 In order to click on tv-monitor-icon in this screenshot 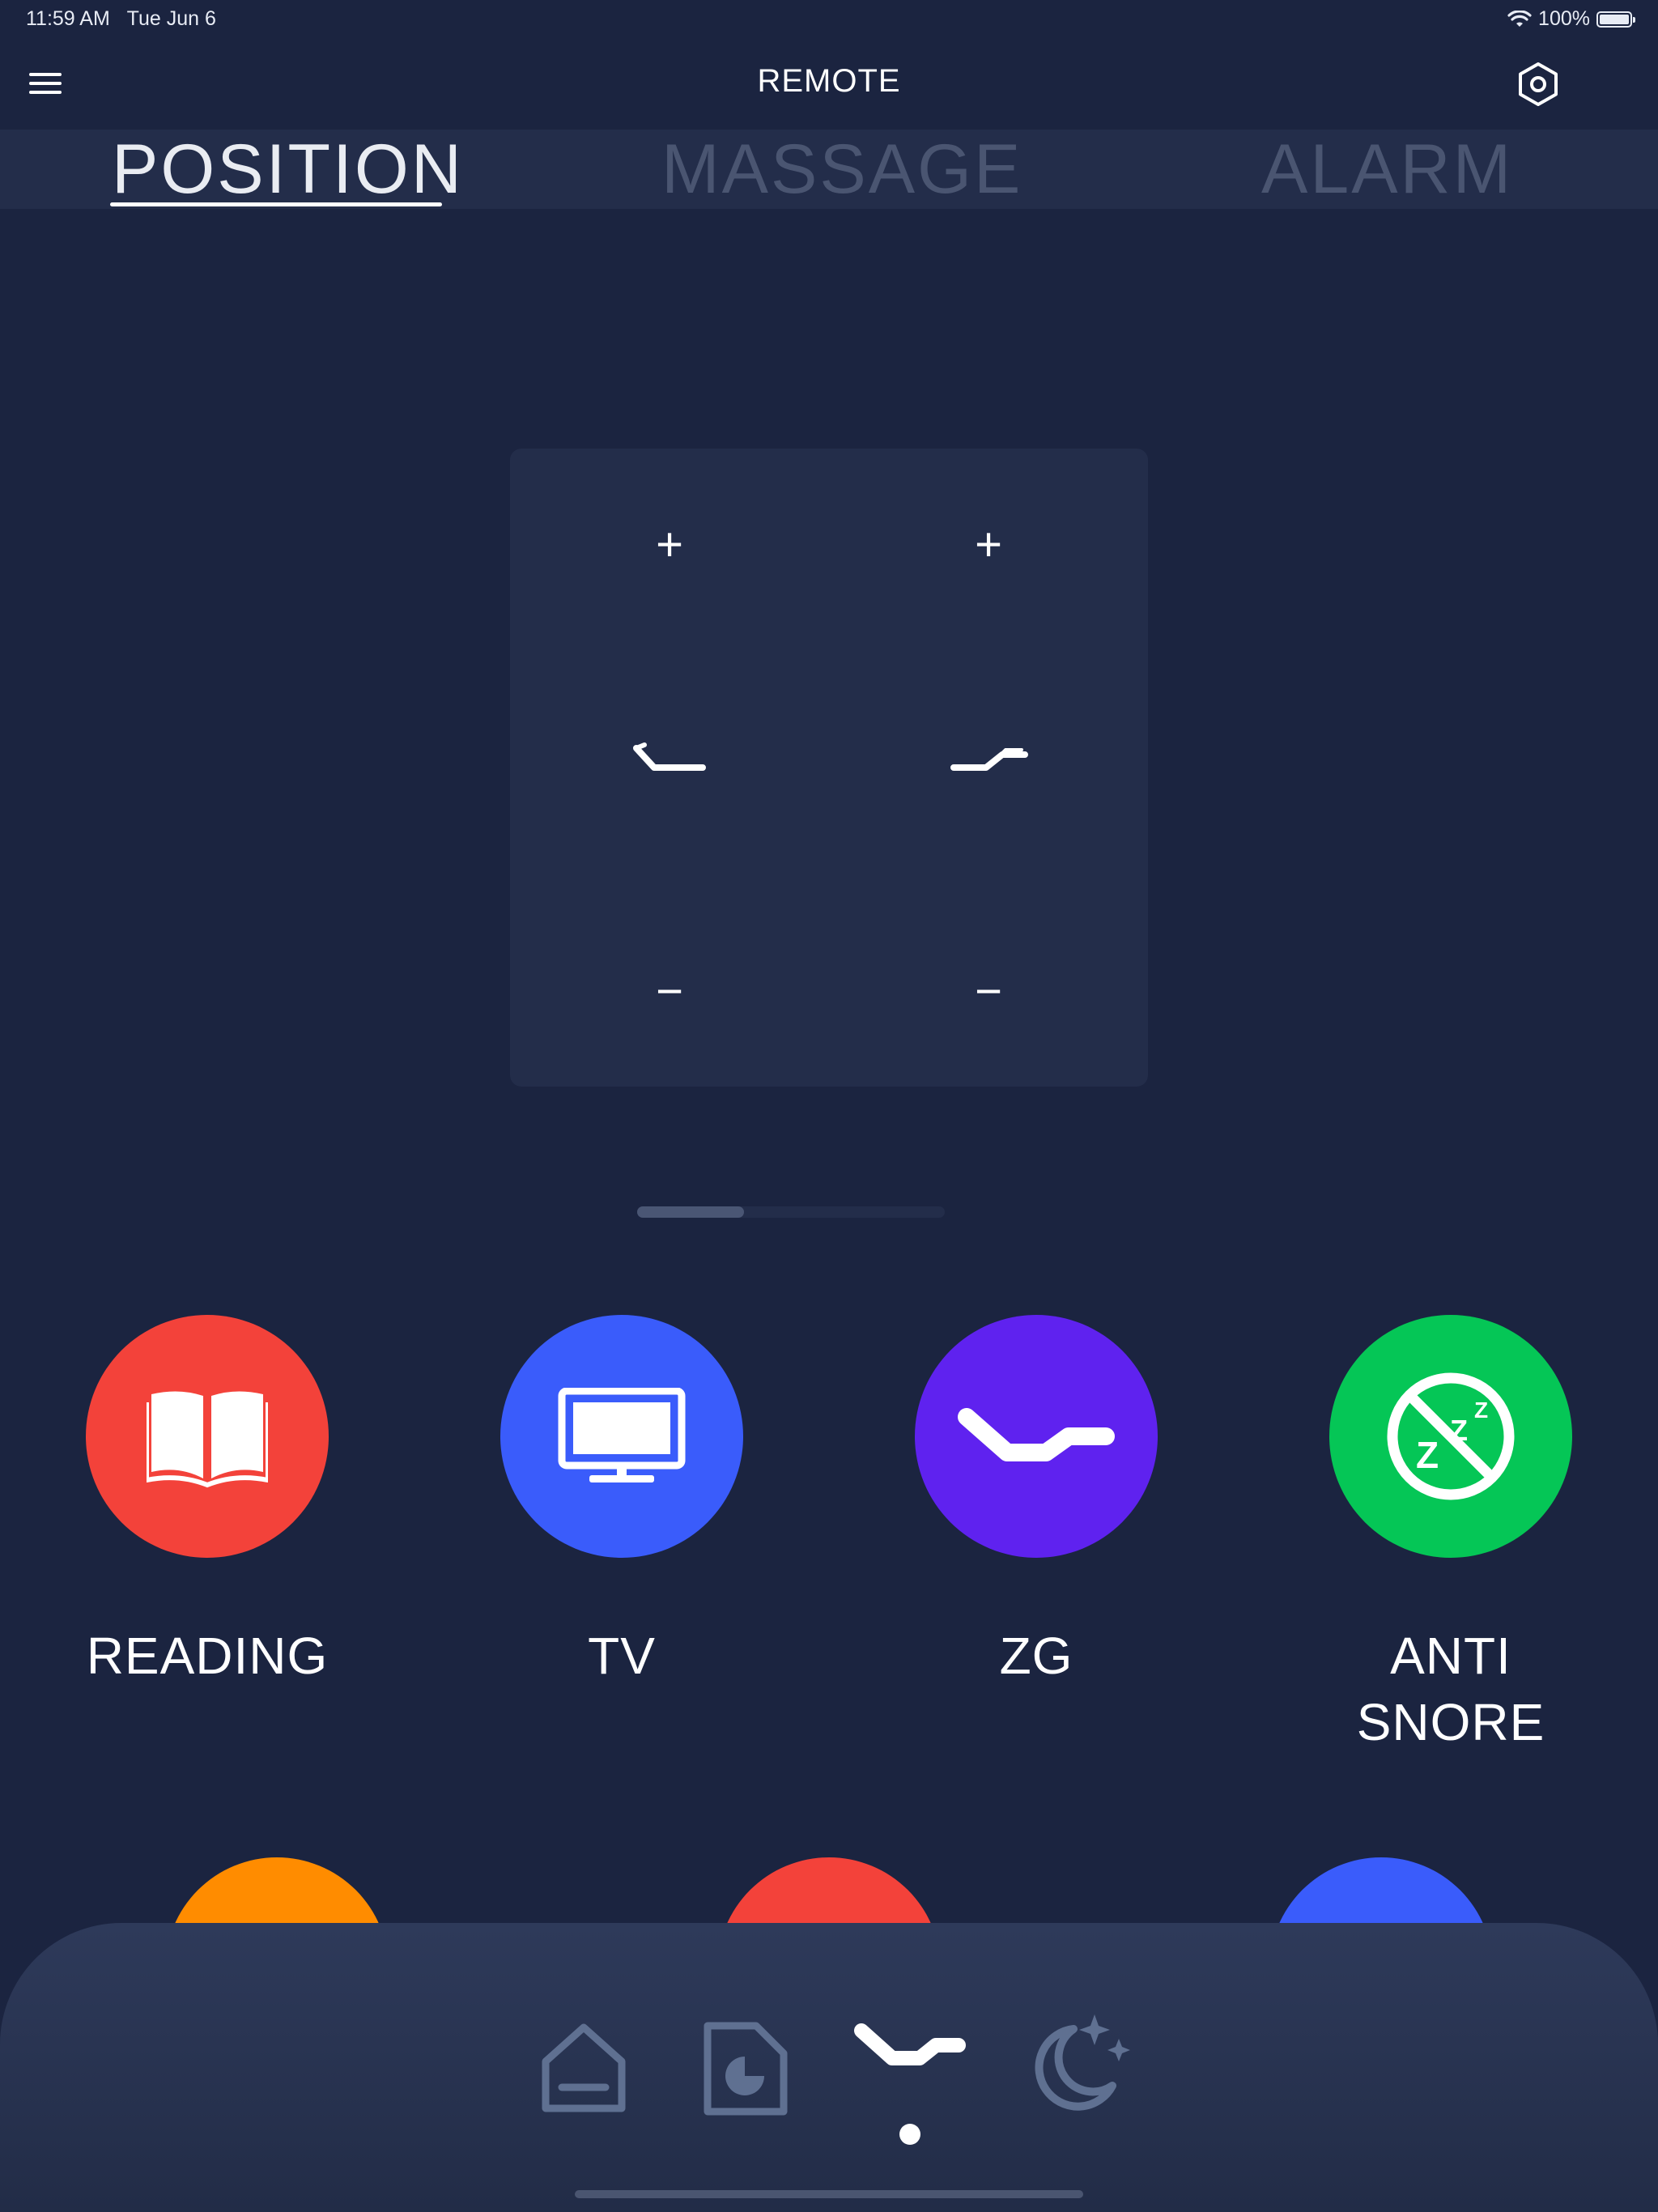, I will do `click(622, 1435)`.